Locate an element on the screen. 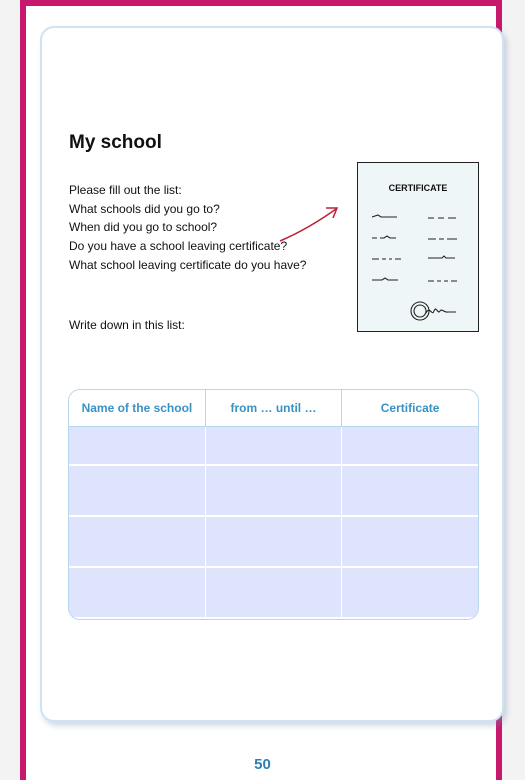 This screenshot has width=525, height=780. instruction-line: When did you go to school? is located at coordinates (143, 227).